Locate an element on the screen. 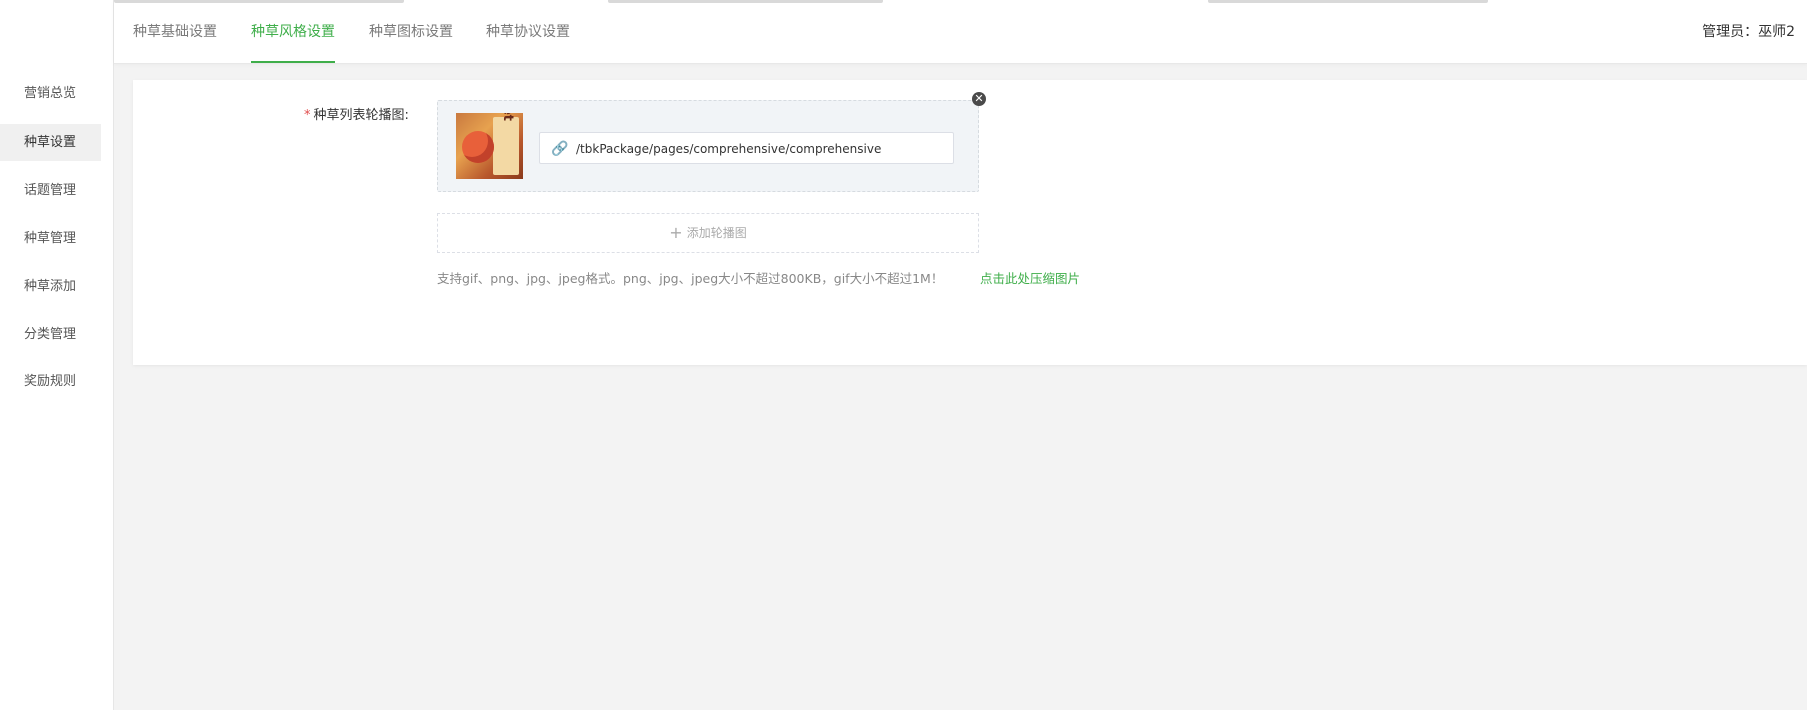 The height and width of the screenshot is (710, 1807). banner-link-field: 🔗 is located at coordinates (746, 148).